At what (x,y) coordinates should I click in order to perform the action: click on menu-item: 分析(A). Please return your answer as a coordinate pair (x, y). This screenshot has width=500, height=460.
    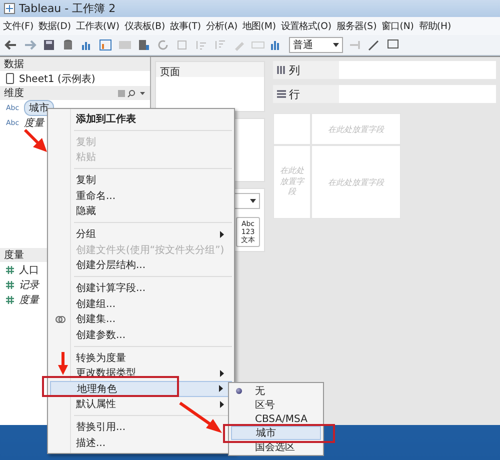
    Looking at the image, I should click on (222, 26).